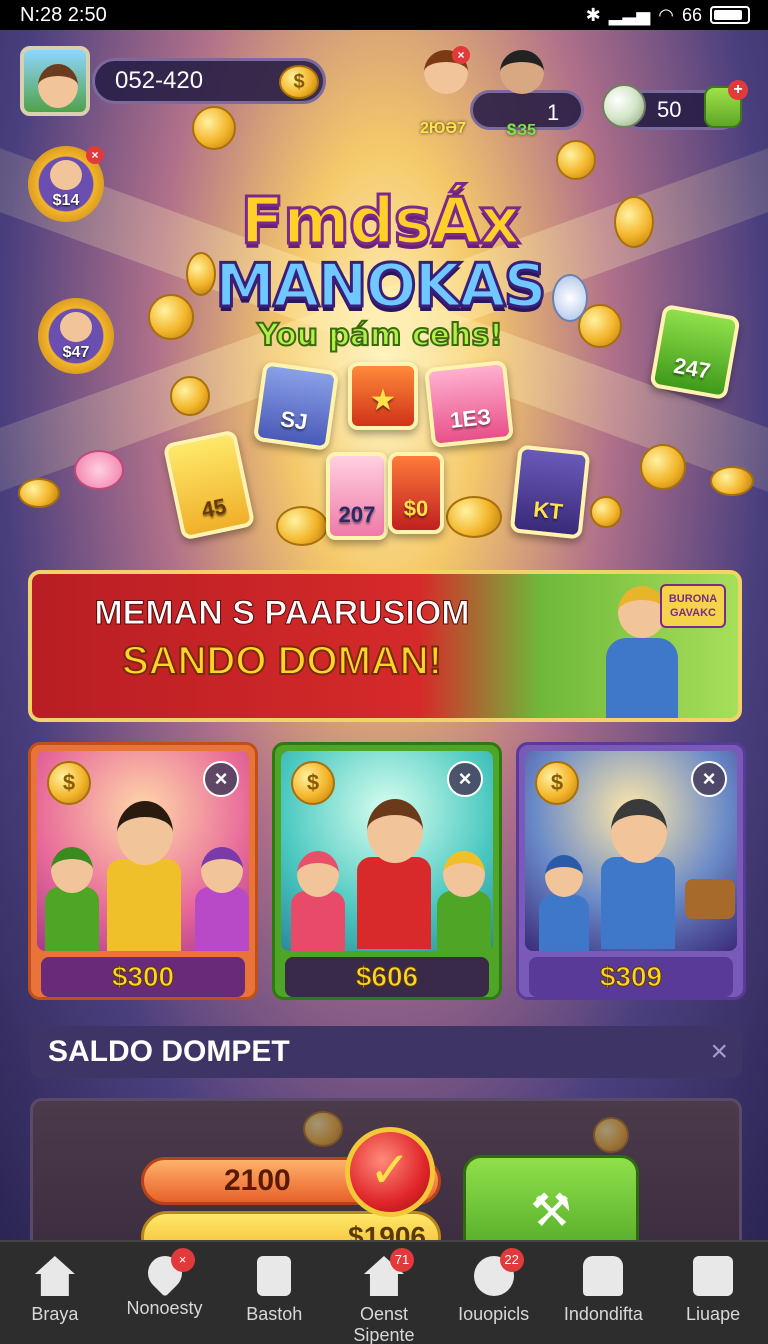 This screenshot has width=768, height=1344. Describe the element at coordinates (54, 1276) in the screenshot. I see `home-icon` at that location.